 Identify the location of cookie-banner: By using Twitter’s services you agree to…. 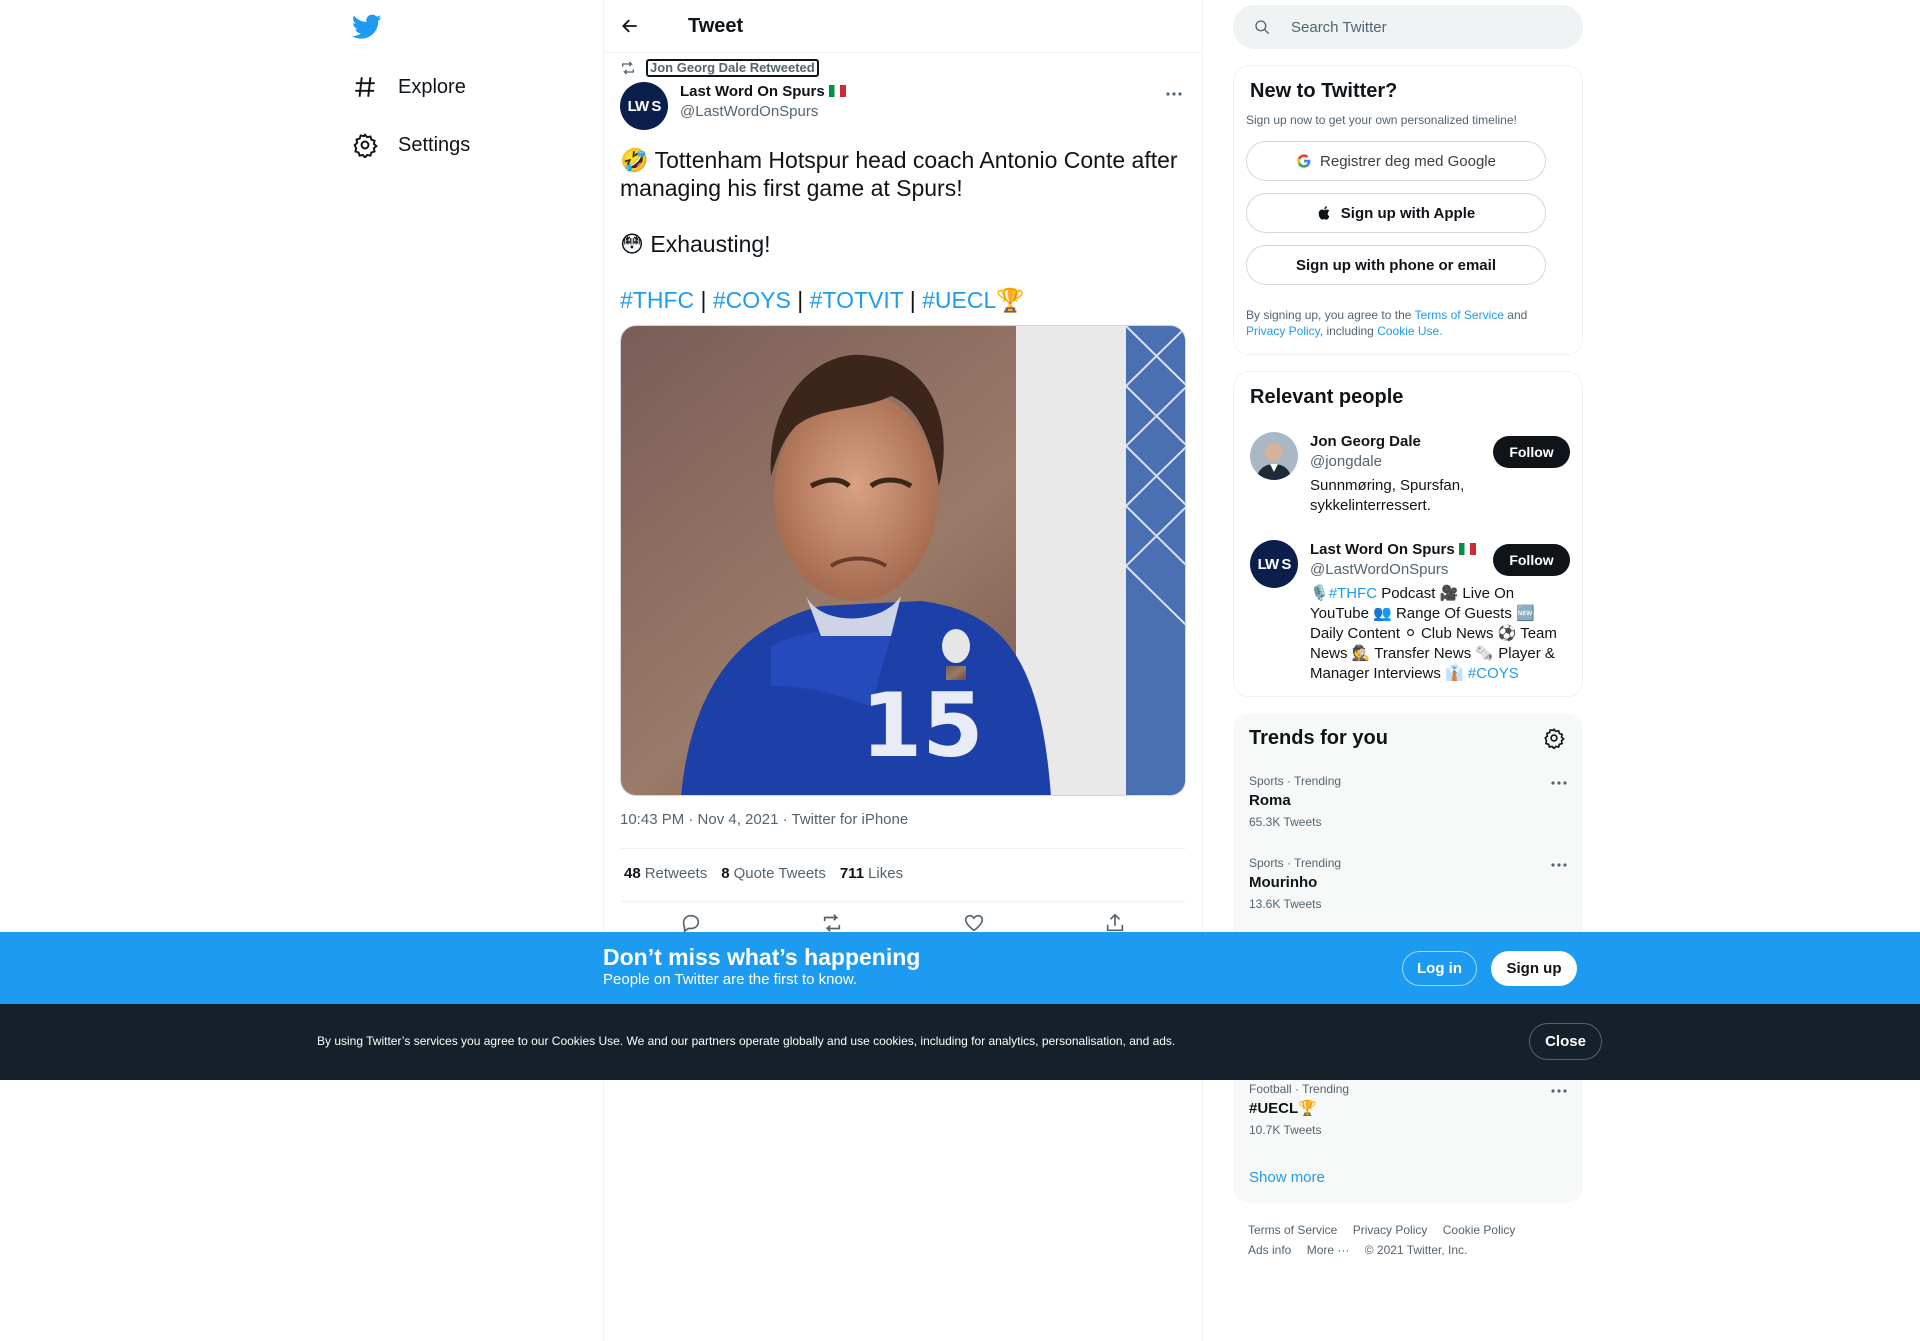
(960, 1042).